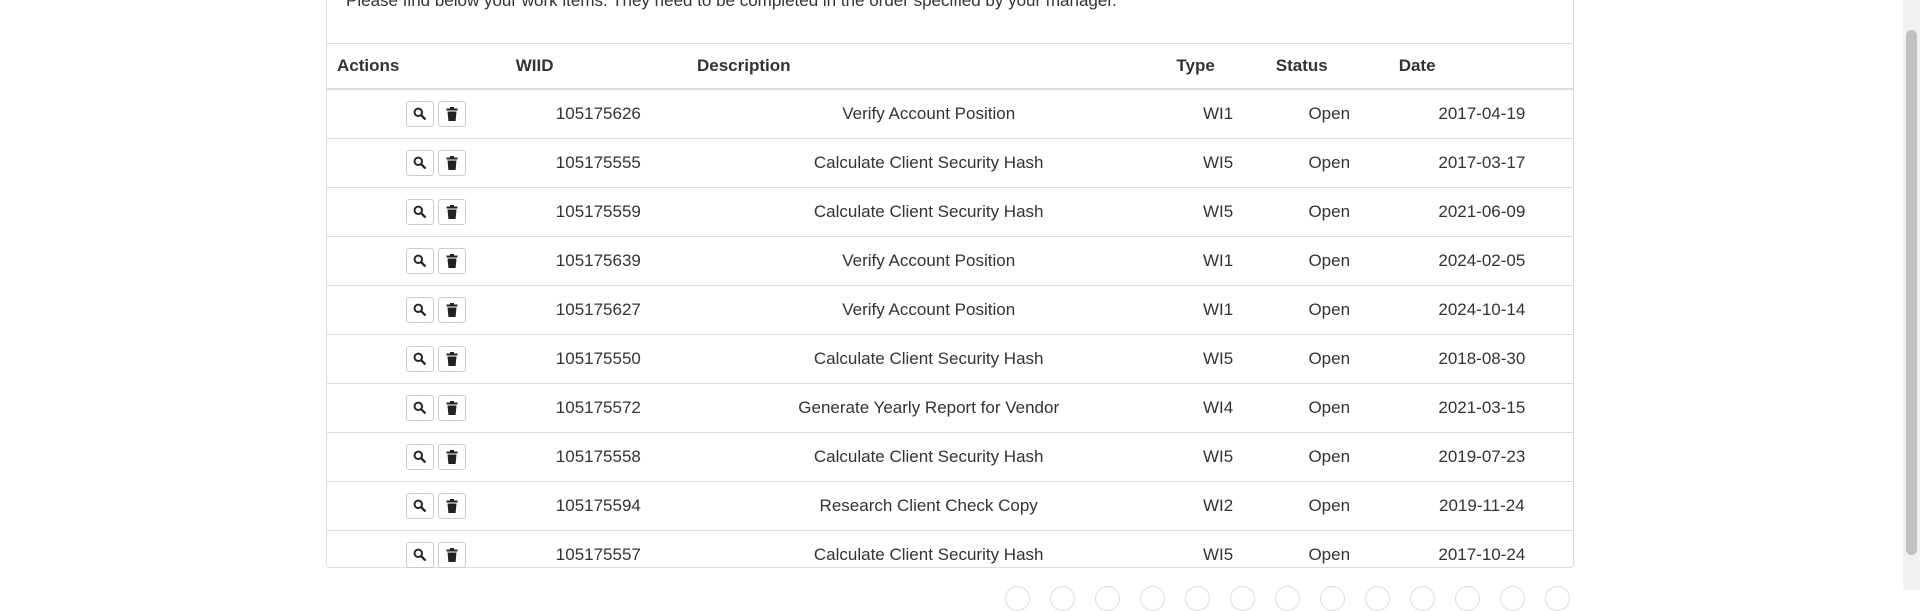  What do you see at coordinates (1218, 66) in the screenshot?
I see `header-type: Type` at bounding box center [1218, 66].